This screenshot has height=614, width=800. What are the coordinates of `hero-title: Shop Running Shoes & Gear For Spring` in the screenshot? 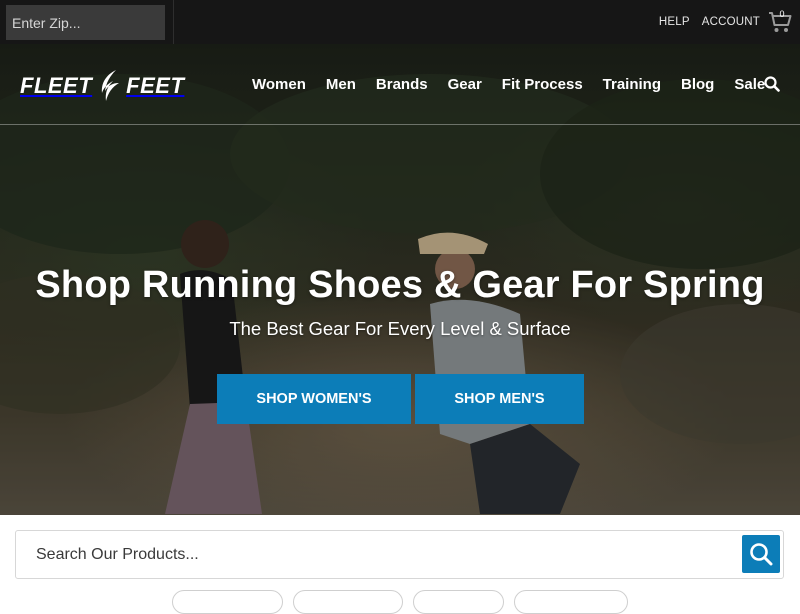 It's located at (400, 285).